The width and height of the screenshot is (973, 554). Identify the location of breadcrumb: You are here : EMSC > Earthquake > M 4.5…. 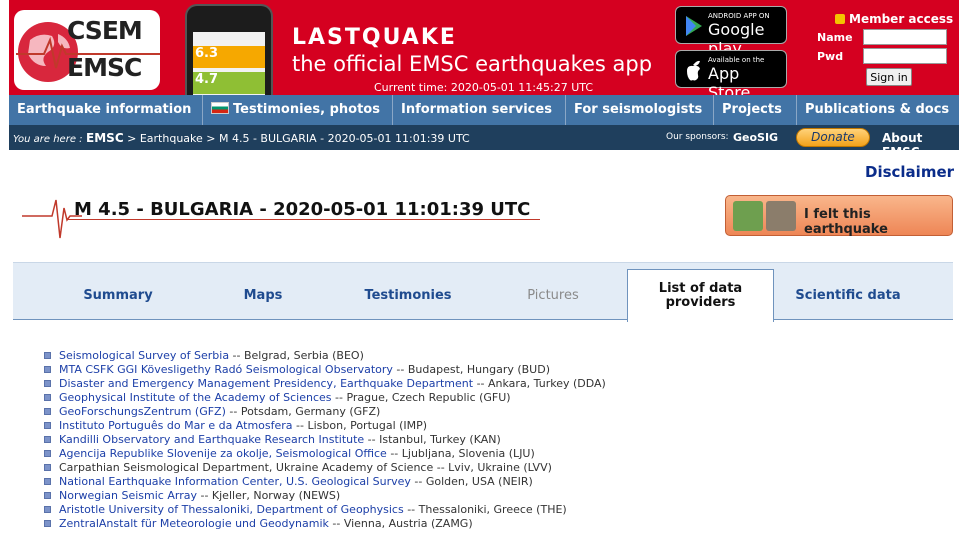
(241, 138).